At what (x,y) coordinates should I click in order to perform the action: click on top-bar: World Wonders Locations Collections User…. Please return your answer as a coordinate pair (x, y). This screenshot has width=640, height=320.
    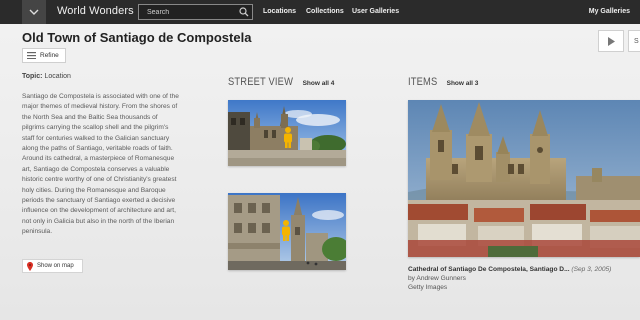
    Looking at the image, I should click on (320, 12).